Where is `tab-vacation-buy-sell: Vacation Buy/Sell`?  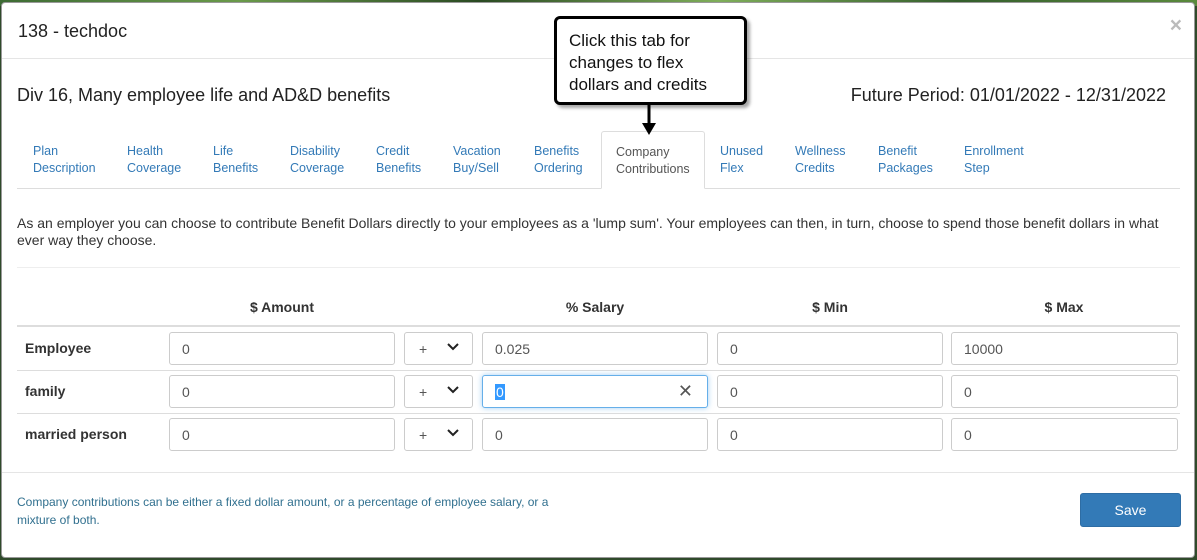 tab-vacation-buy-sell: Vacation Buy/Sell is located at coordinates (477, 159).